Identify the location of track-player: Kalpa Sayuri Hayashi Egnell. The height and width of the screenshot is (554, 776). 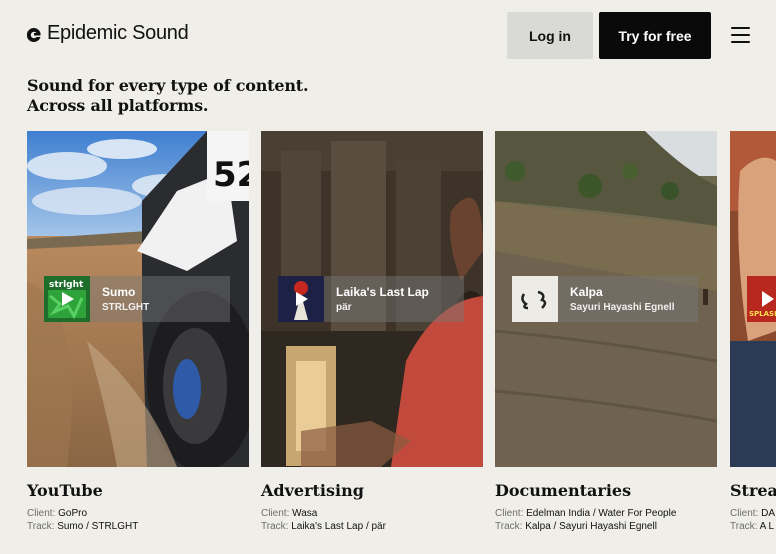
(605, 299).